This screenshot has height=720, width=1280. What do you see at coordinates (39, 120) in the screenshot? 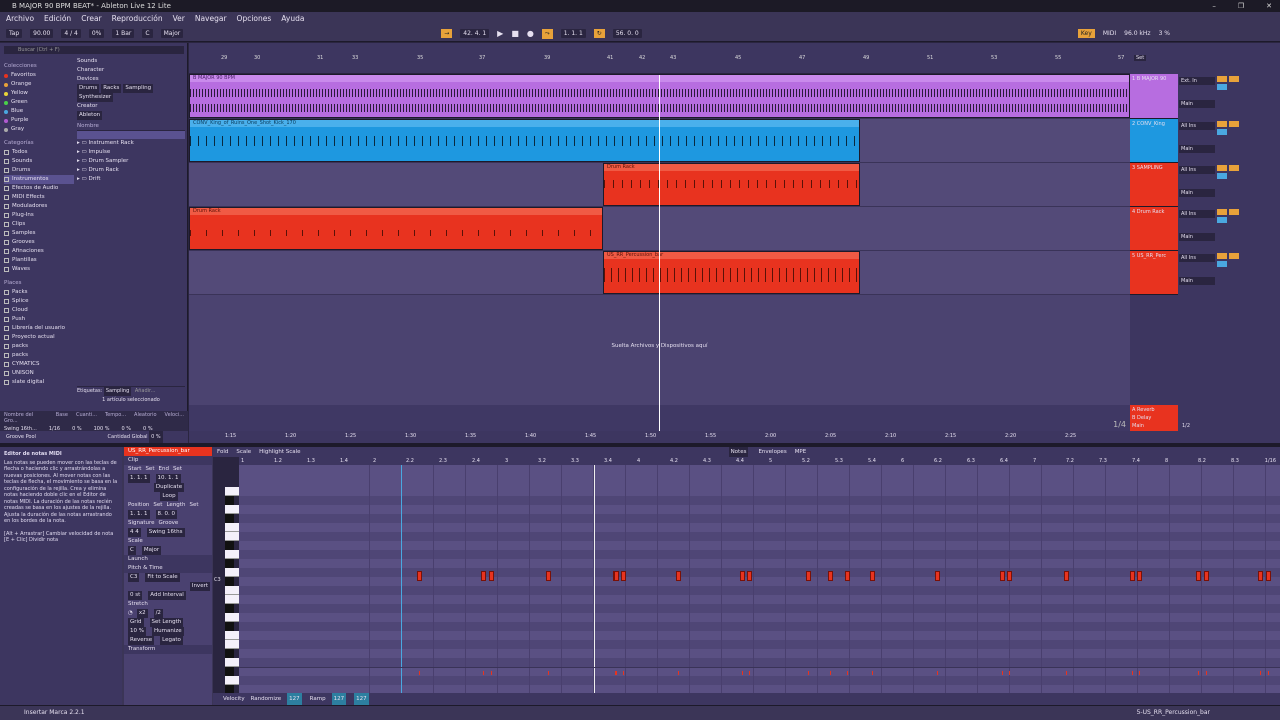
I see `collection-purple: Purple` at bounding box center [39, 120].